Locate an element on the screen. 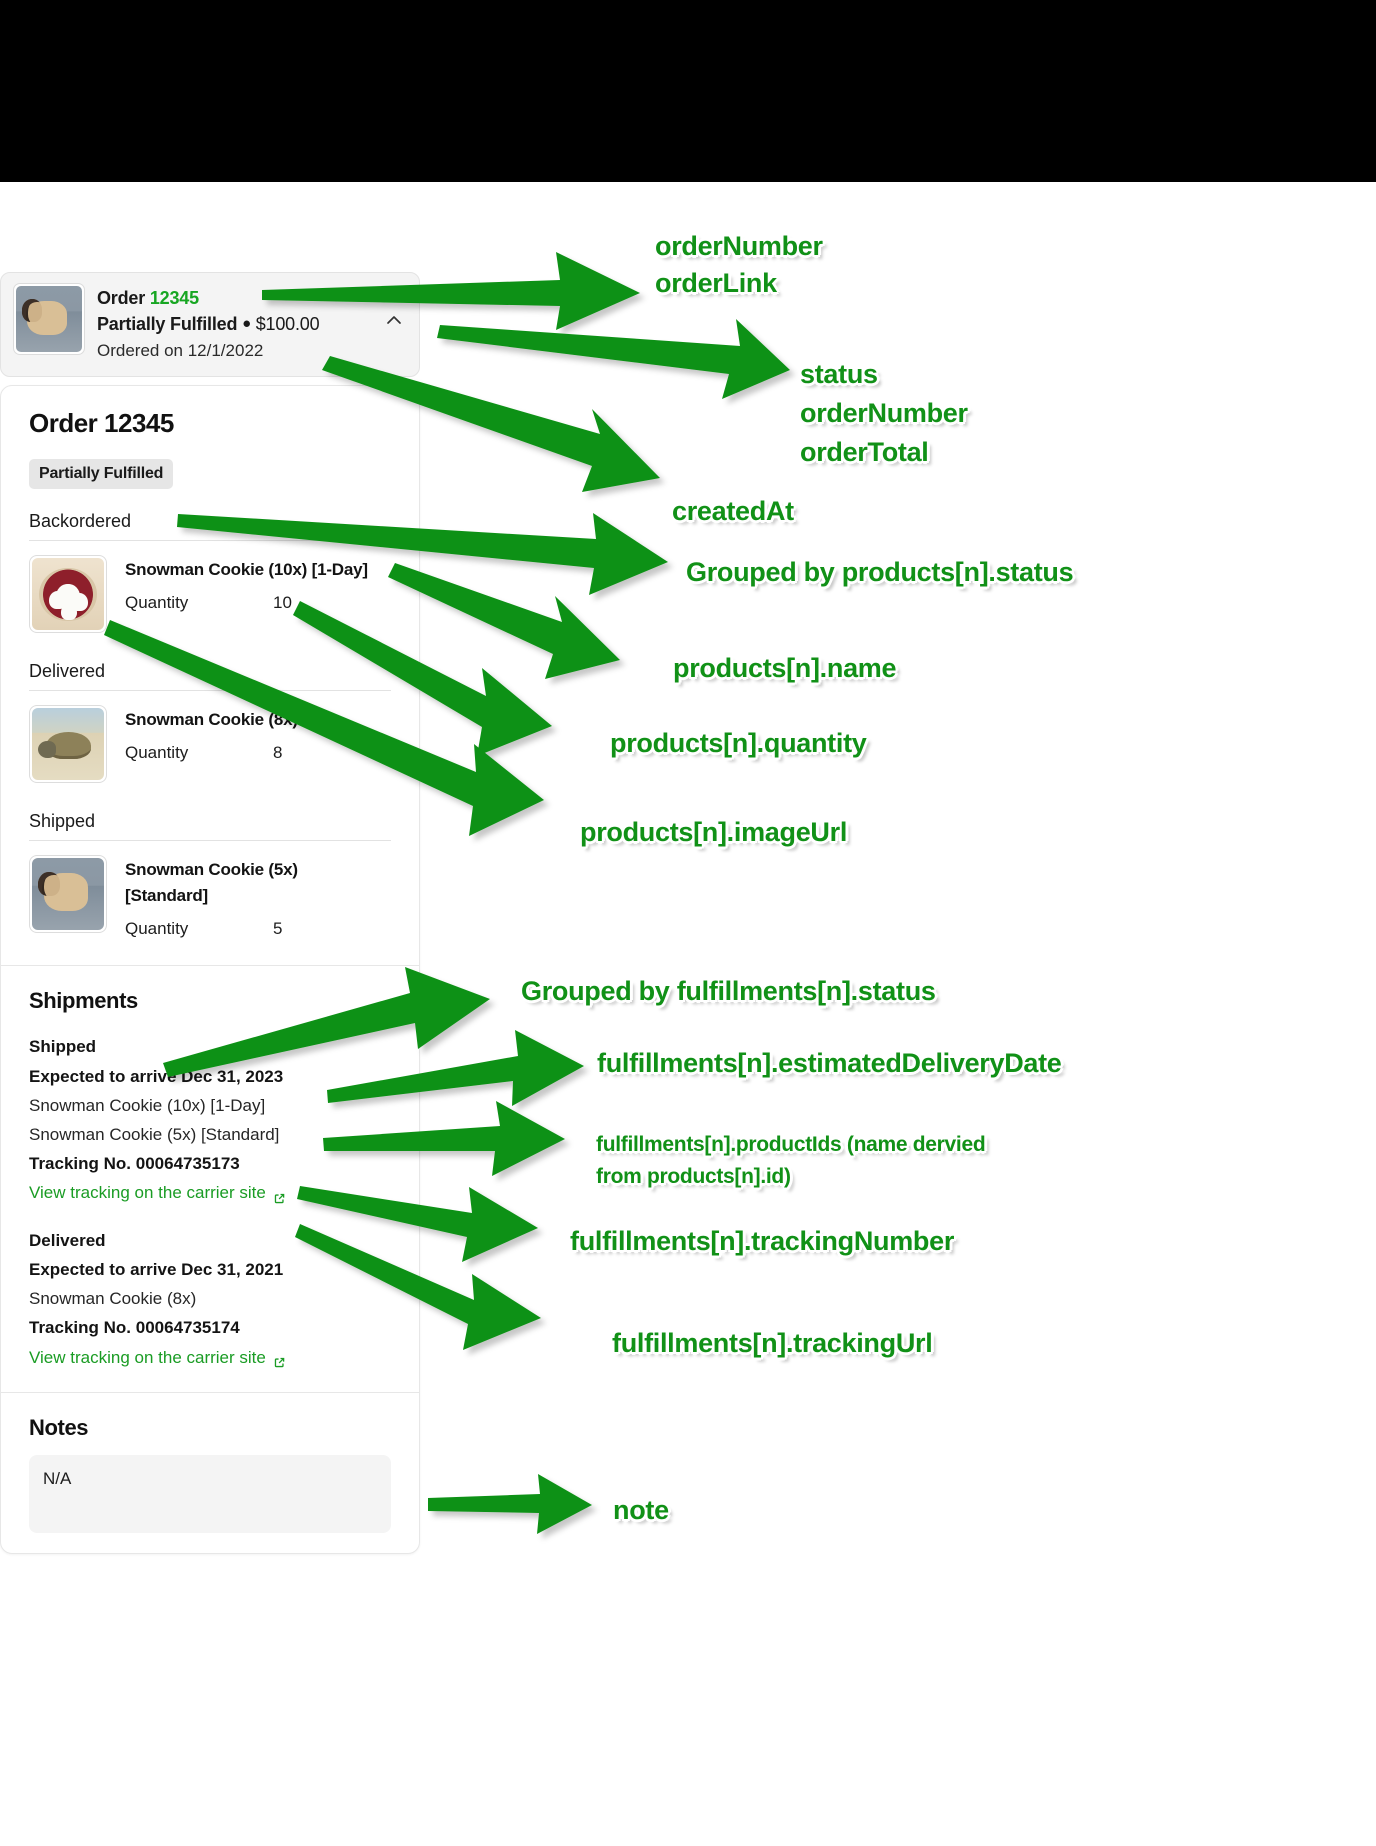 Image resolution: width=1376 pixels, height=1846 pixels. tracking-value: 00064735174 is located at coordinates (187, 1328).